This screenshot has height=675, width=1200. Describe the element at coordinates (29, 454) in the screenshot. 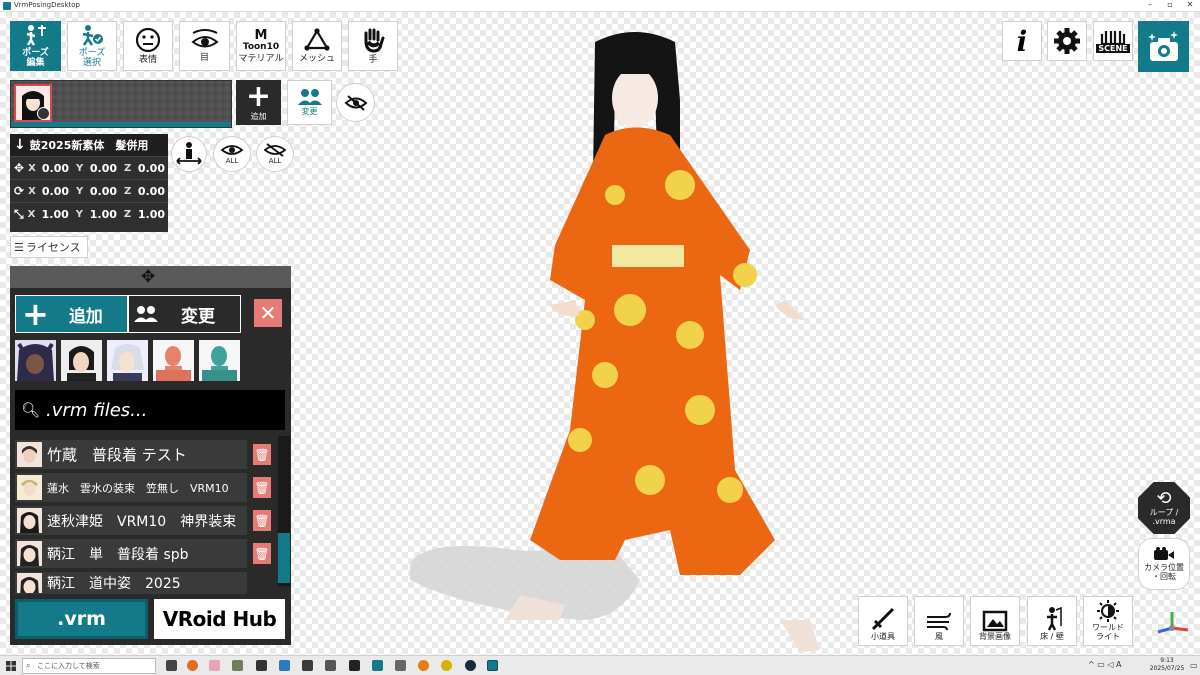

I see `avatar` at that location.